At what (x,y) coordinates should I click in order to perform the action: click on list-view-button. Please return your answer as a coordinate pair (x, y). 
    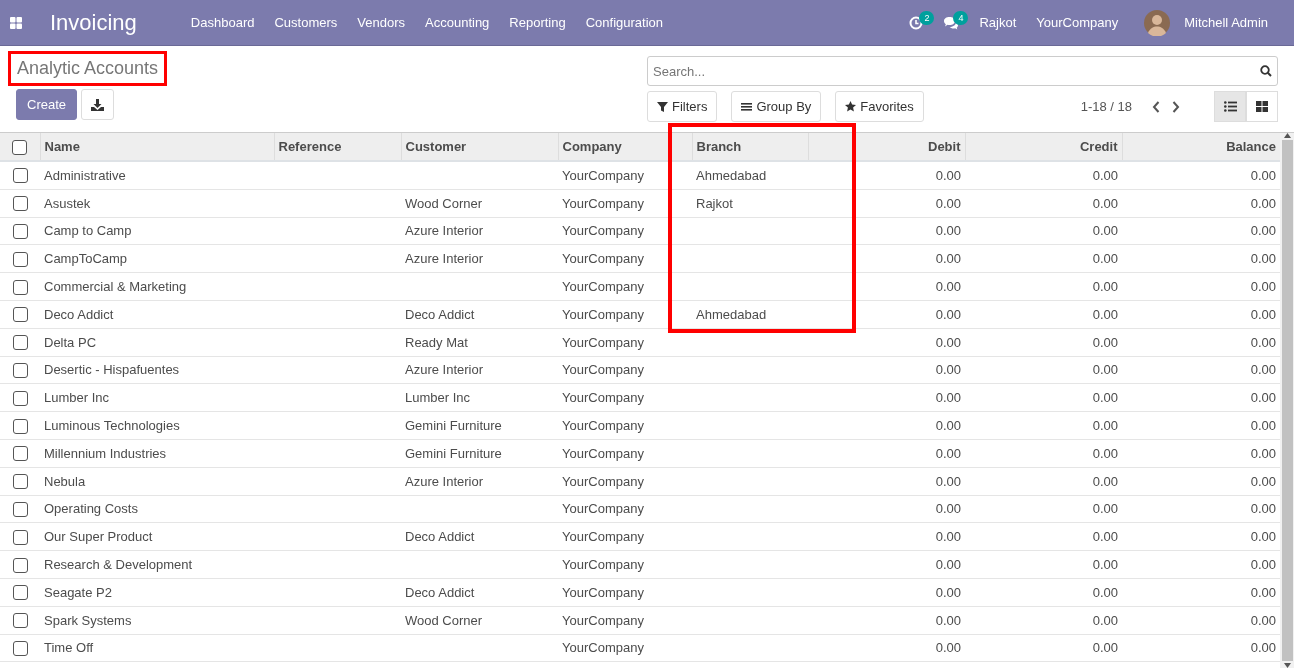
    Looking at the image, I should click on (1230, 106).